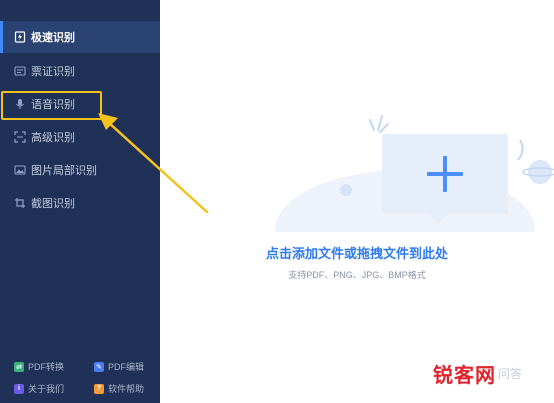 This screenshot has height=403, width=554. I want to click on decor-circle-icon, so click(346, 190).